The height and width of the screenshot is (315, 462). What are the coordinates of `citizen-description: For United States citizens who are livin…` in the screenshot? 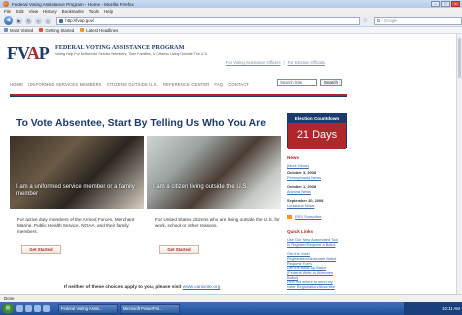 It's located at (217, 222).